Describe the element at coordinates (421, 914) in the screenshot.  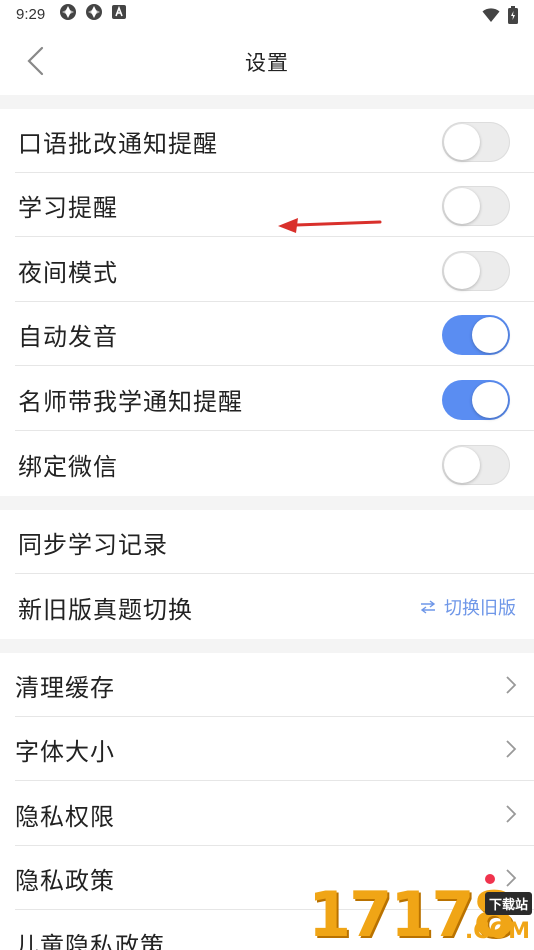
I see `watermark-logo: 17178 下载站 .COM` at that location.